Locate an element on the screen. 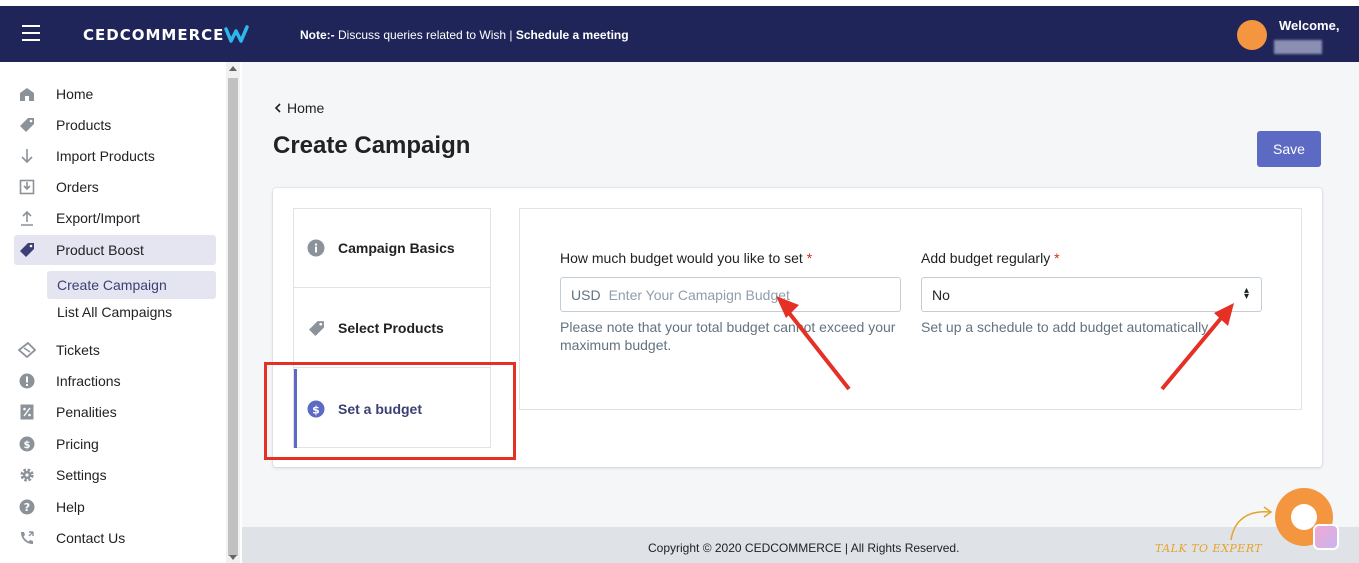 The height and width of the screenshot is (563, 1359). info-icon is located at coordinates (316, 248).